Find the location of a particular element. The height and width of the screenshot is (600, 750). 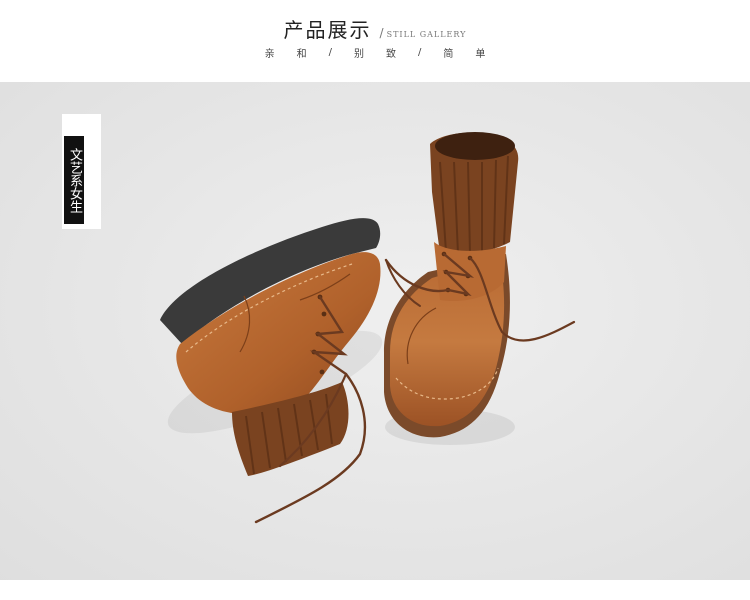

style-tag: 文艺系女生 is located at coordinates (81, 171).